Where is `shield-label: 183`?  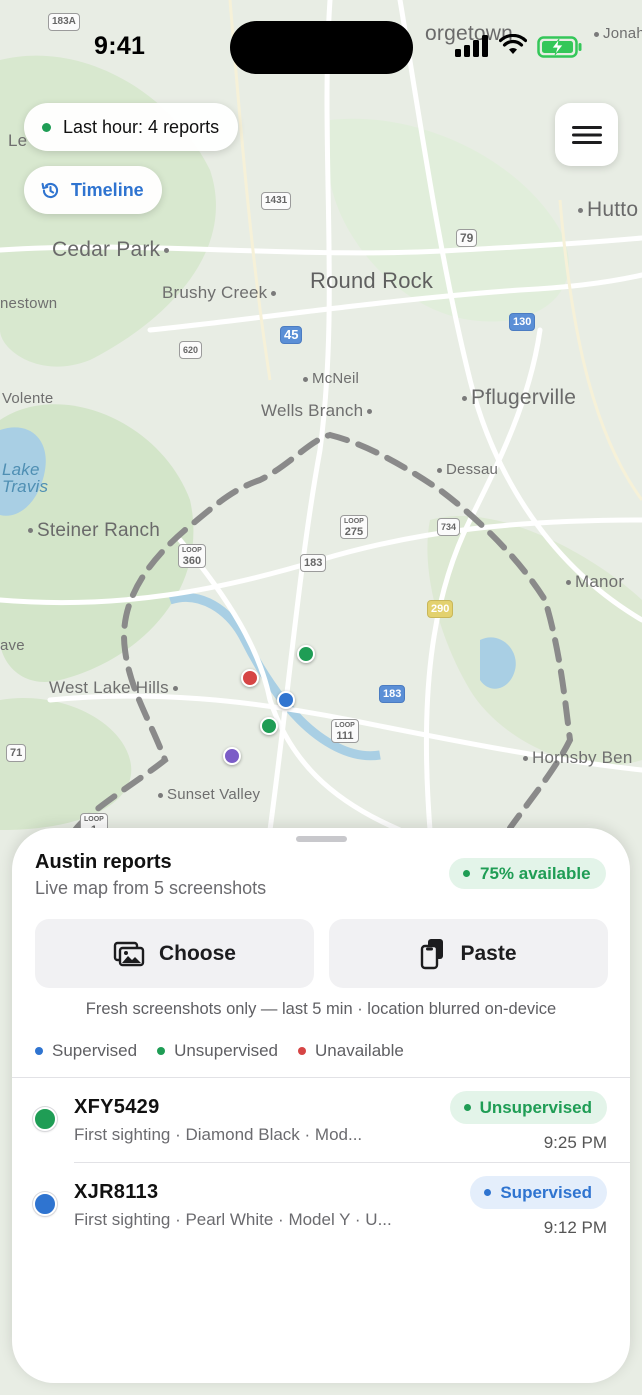
shield-label: 183 is located at coordinates (392, 694).